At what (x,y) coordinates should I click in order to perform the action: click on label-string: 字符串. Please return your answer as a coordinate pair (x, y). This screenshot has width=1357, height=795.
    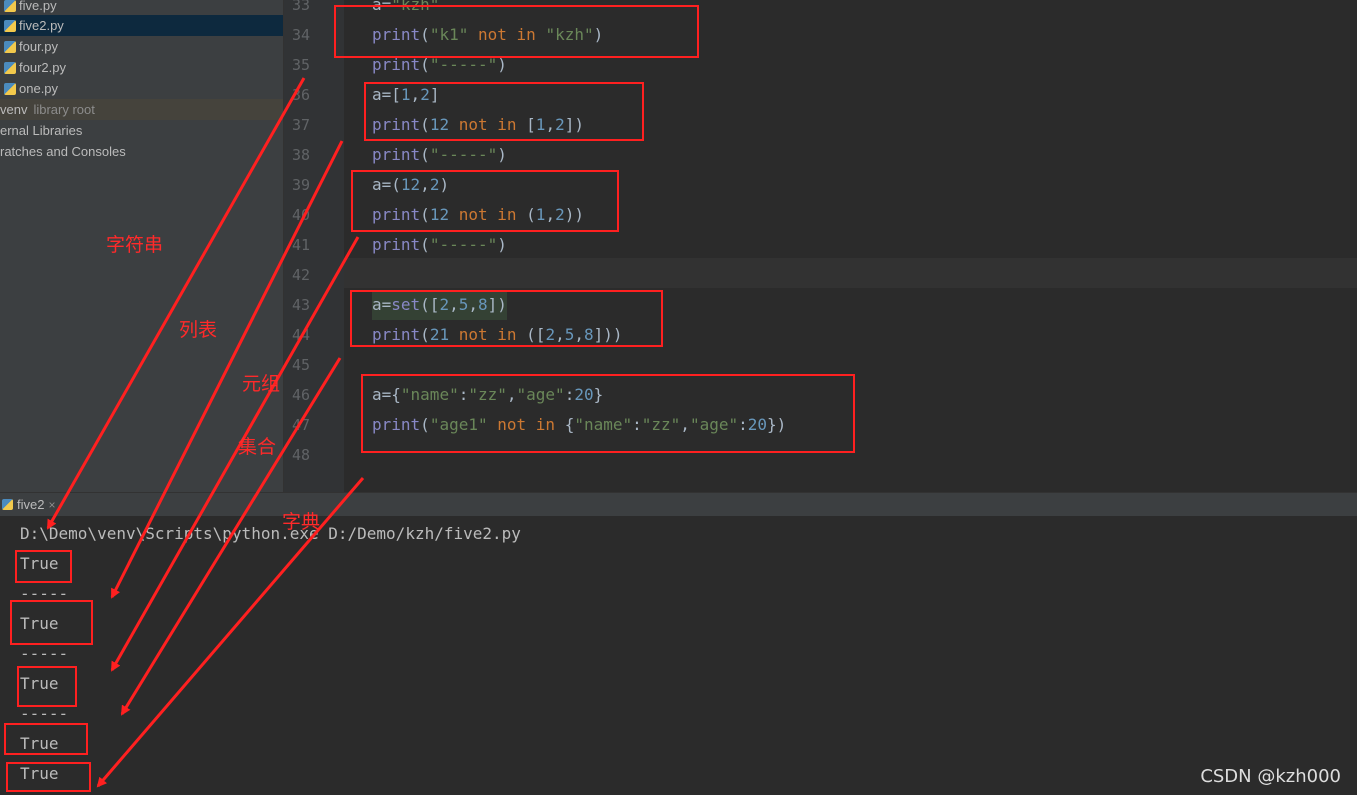
    Looking at the image, I should click on (135, 245).